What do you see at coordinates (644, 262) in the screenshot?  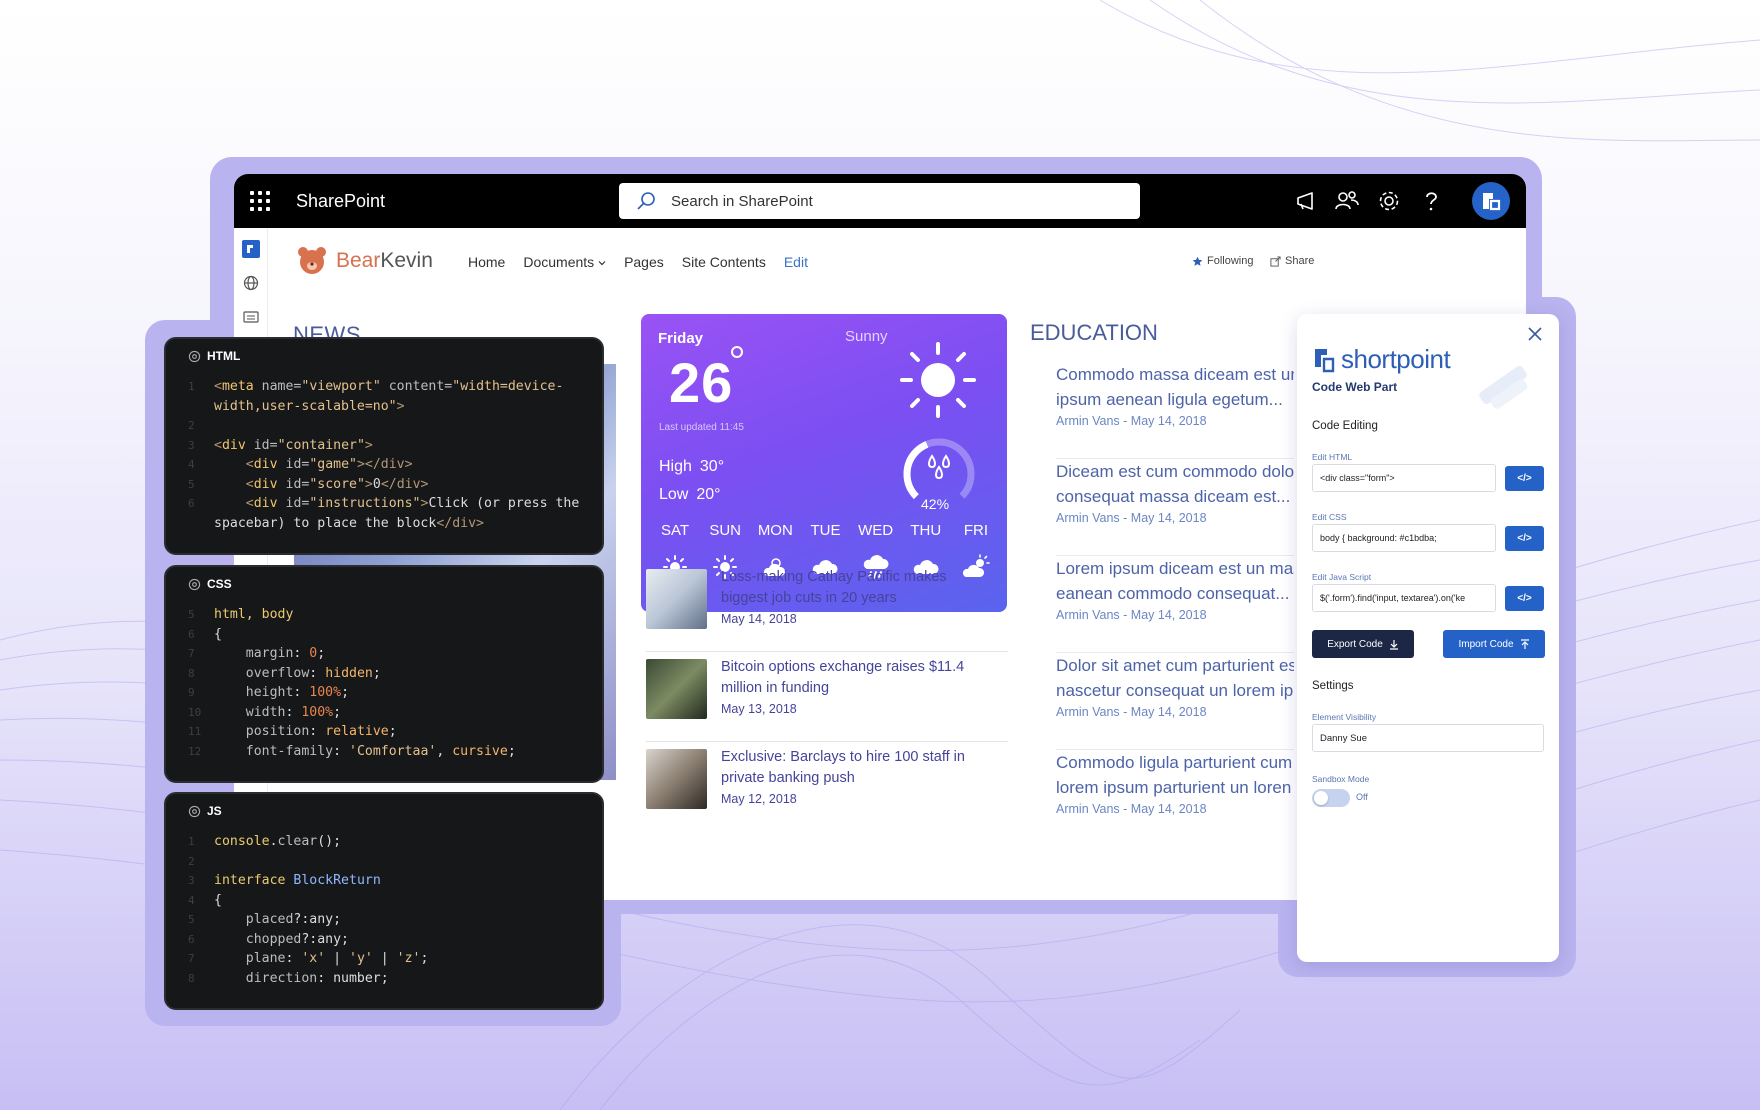 I see `nav-pages: Pages` at bounding box center [644, 262].